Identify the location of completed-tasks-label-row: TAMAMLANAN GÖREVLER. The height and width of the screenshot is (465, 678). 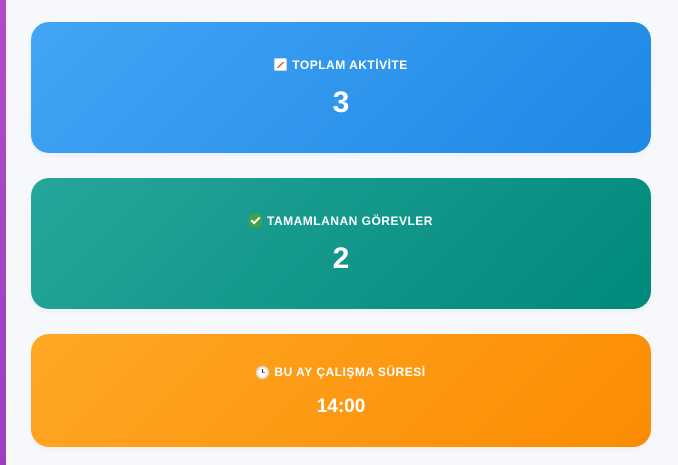
(341, 221).